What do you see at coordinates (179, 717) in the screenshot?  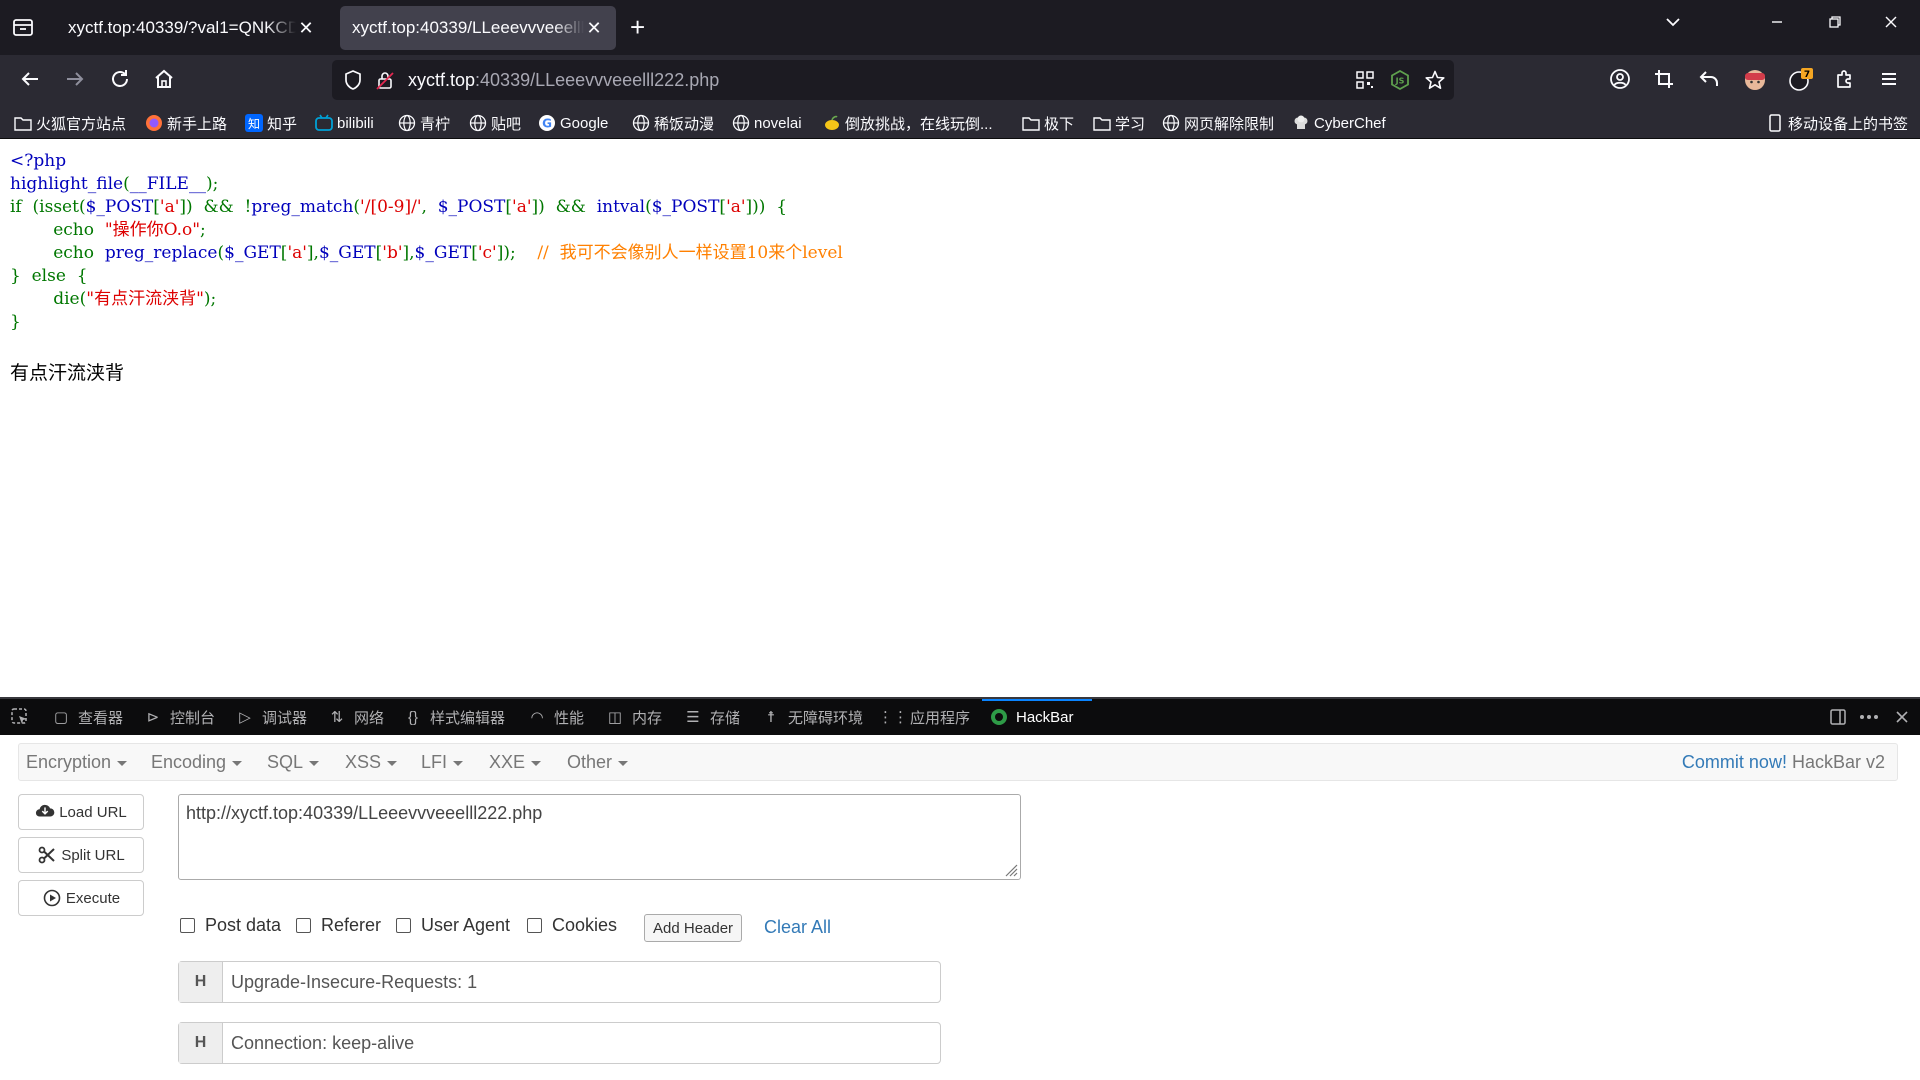 I see `devtools-tab-console: ⊳ 控制台` at bounding box center [179, 717].